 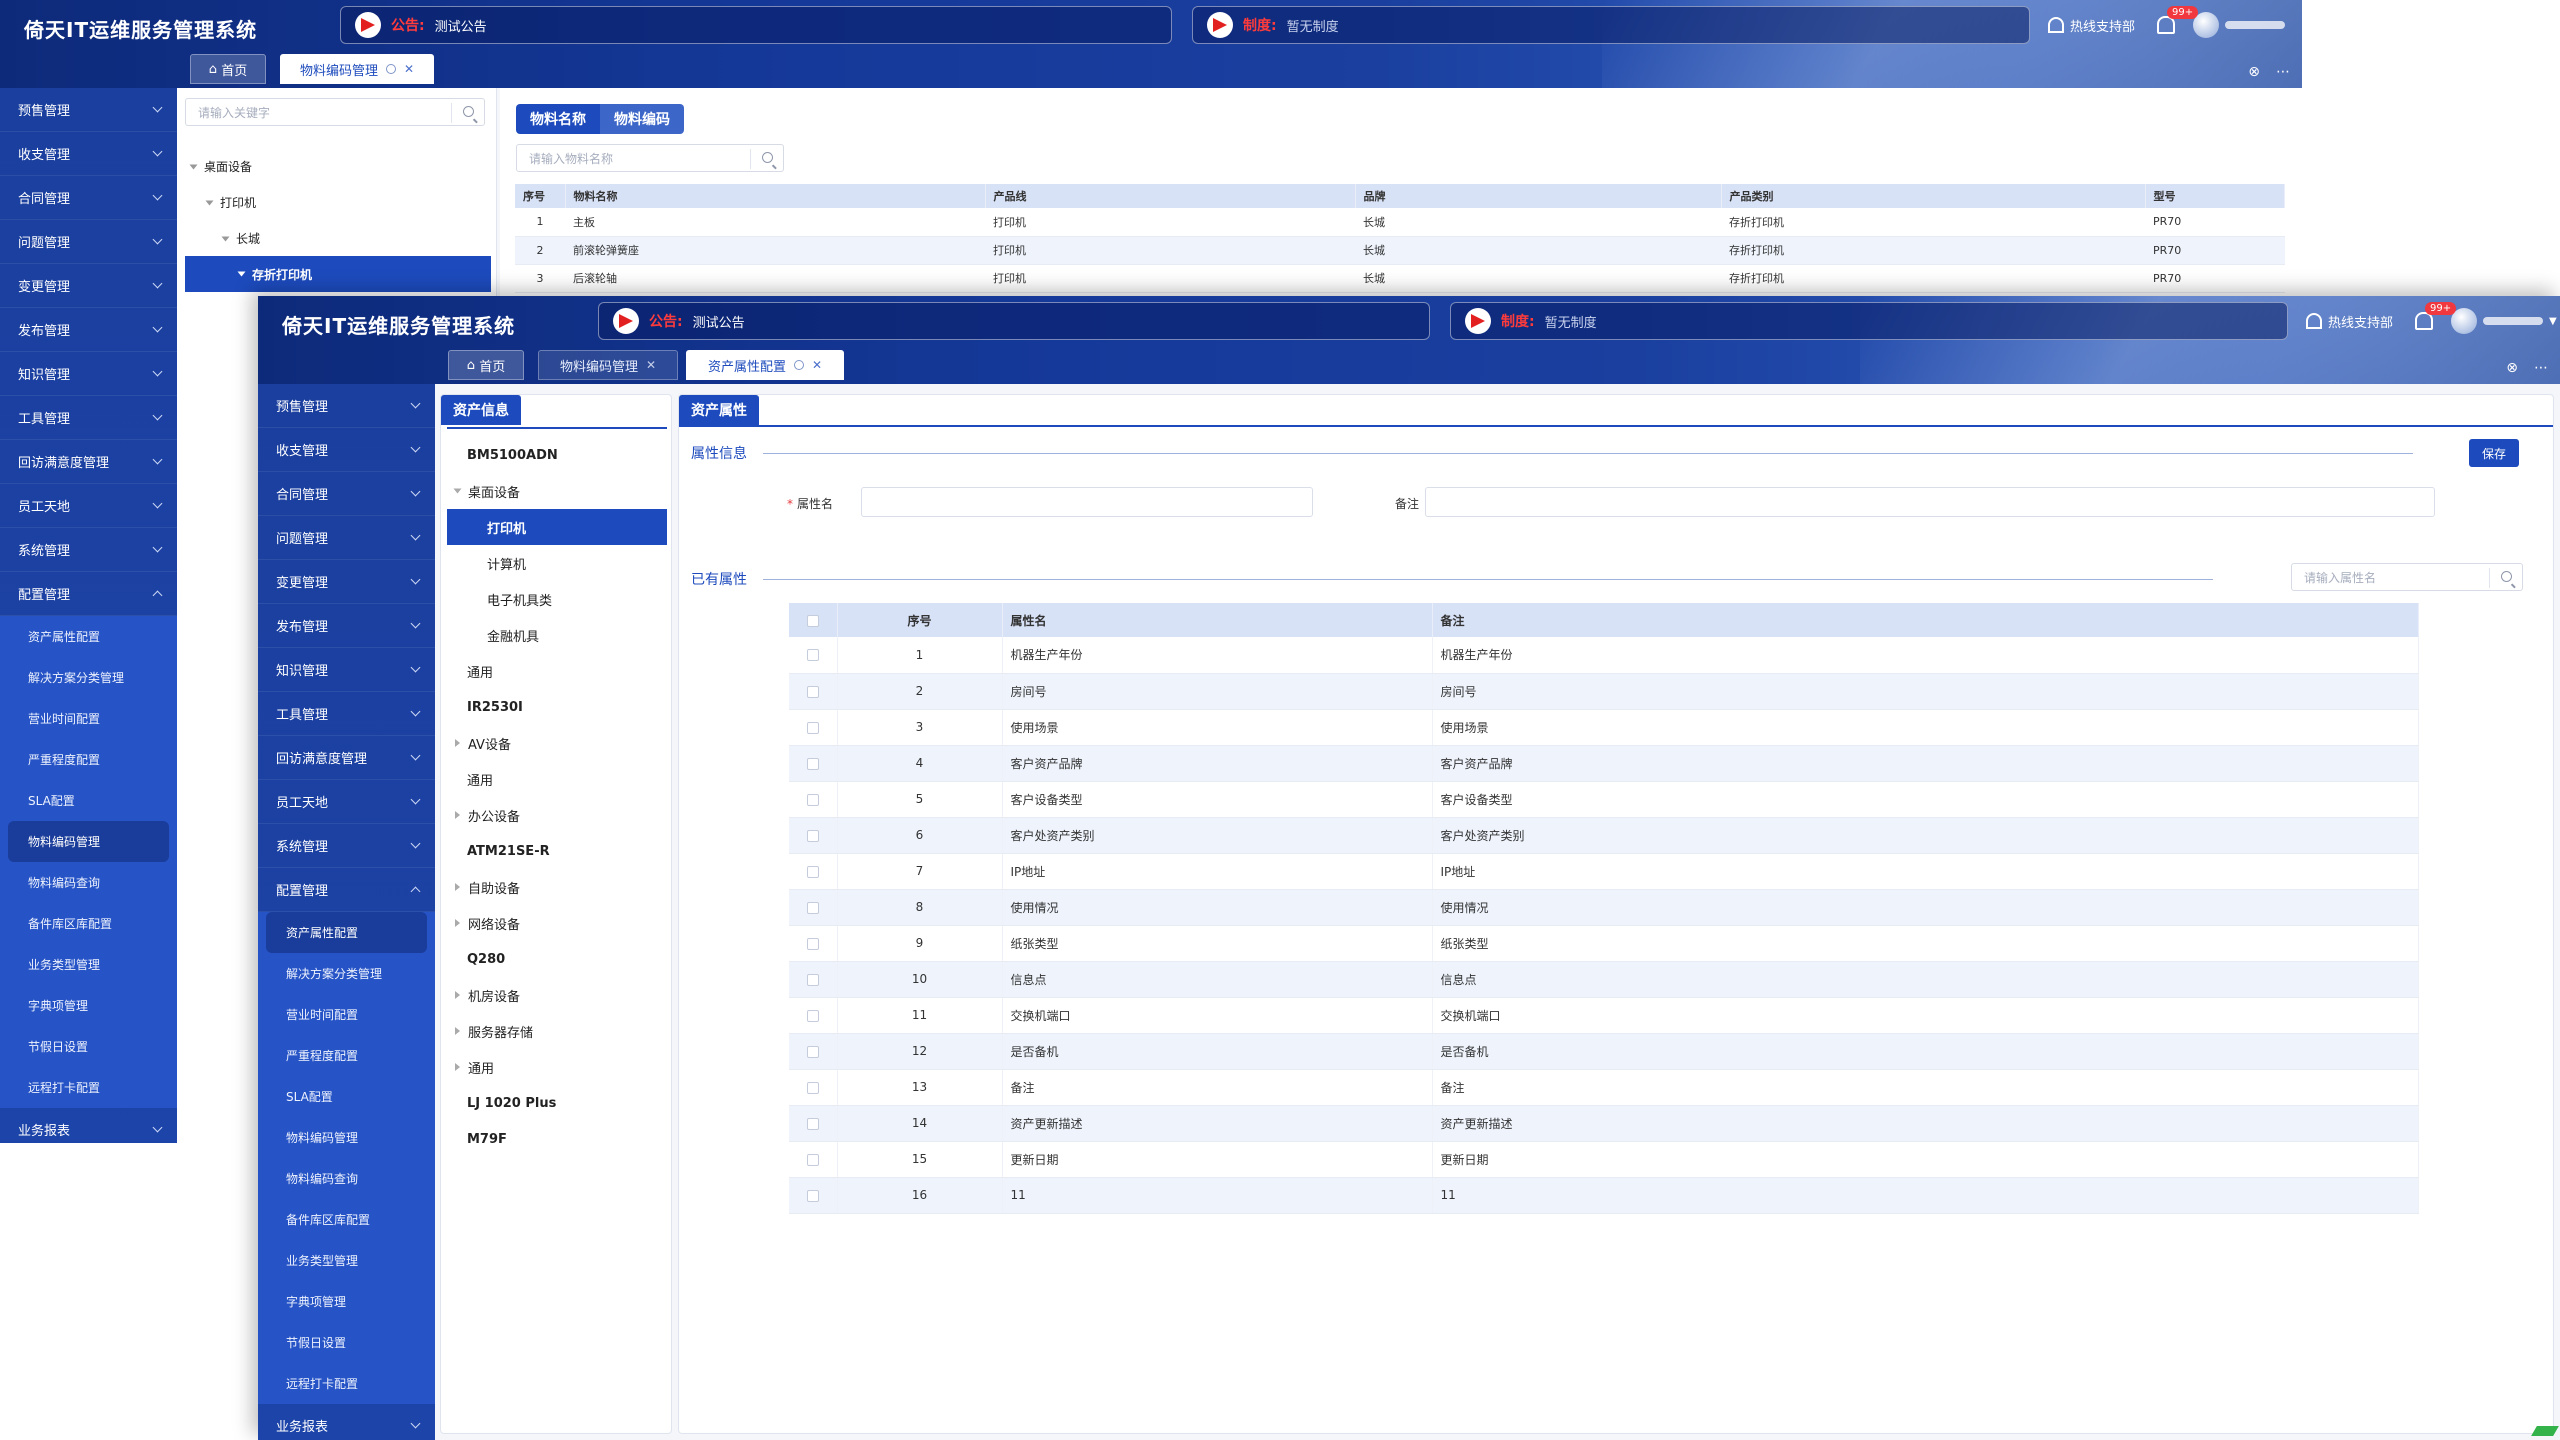 I want to click on tree-node: BM5100ADN, so click(x=557, y=455).